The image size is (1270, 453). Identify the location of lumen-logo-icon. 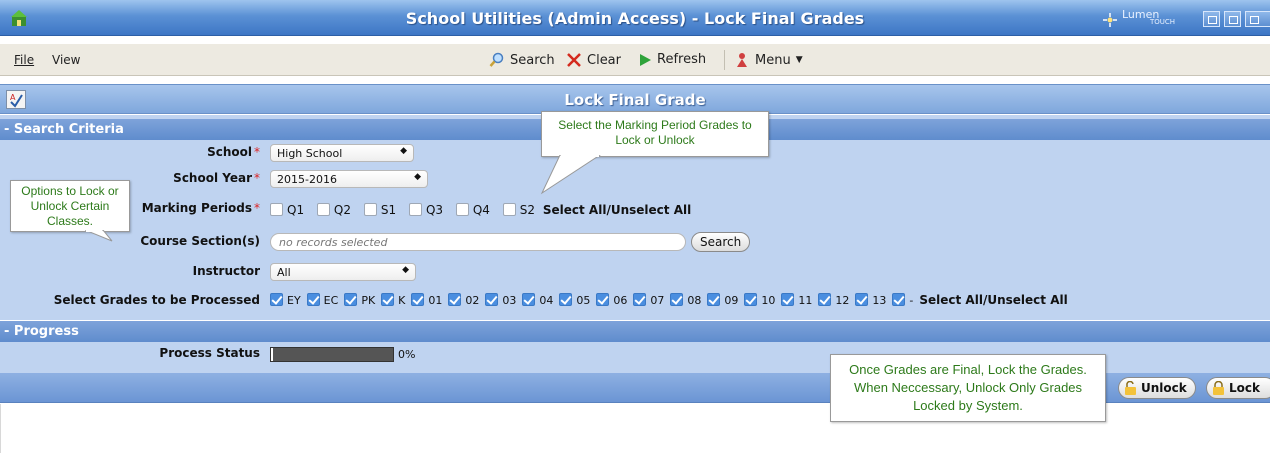
(1110, 20).